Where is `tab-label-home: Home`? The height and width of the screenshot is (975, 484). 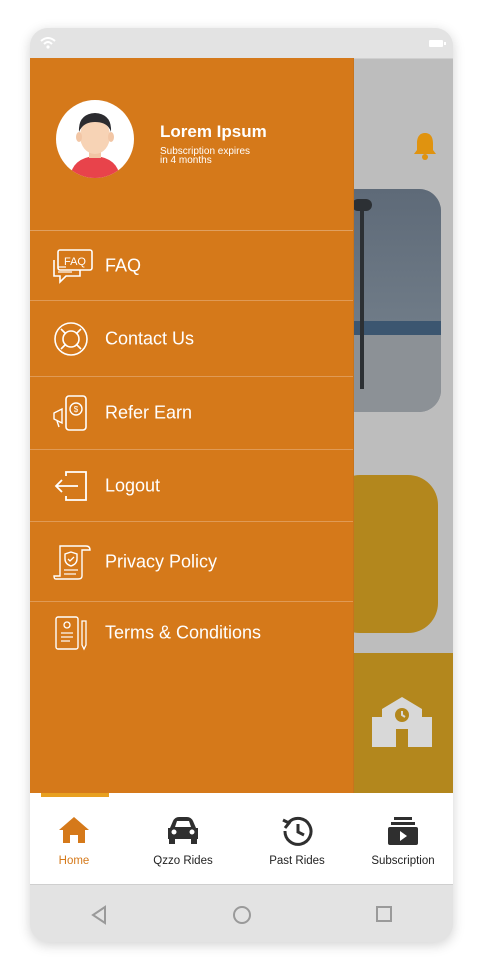 tab-label-home: Home is located at coordinates (74, 861).